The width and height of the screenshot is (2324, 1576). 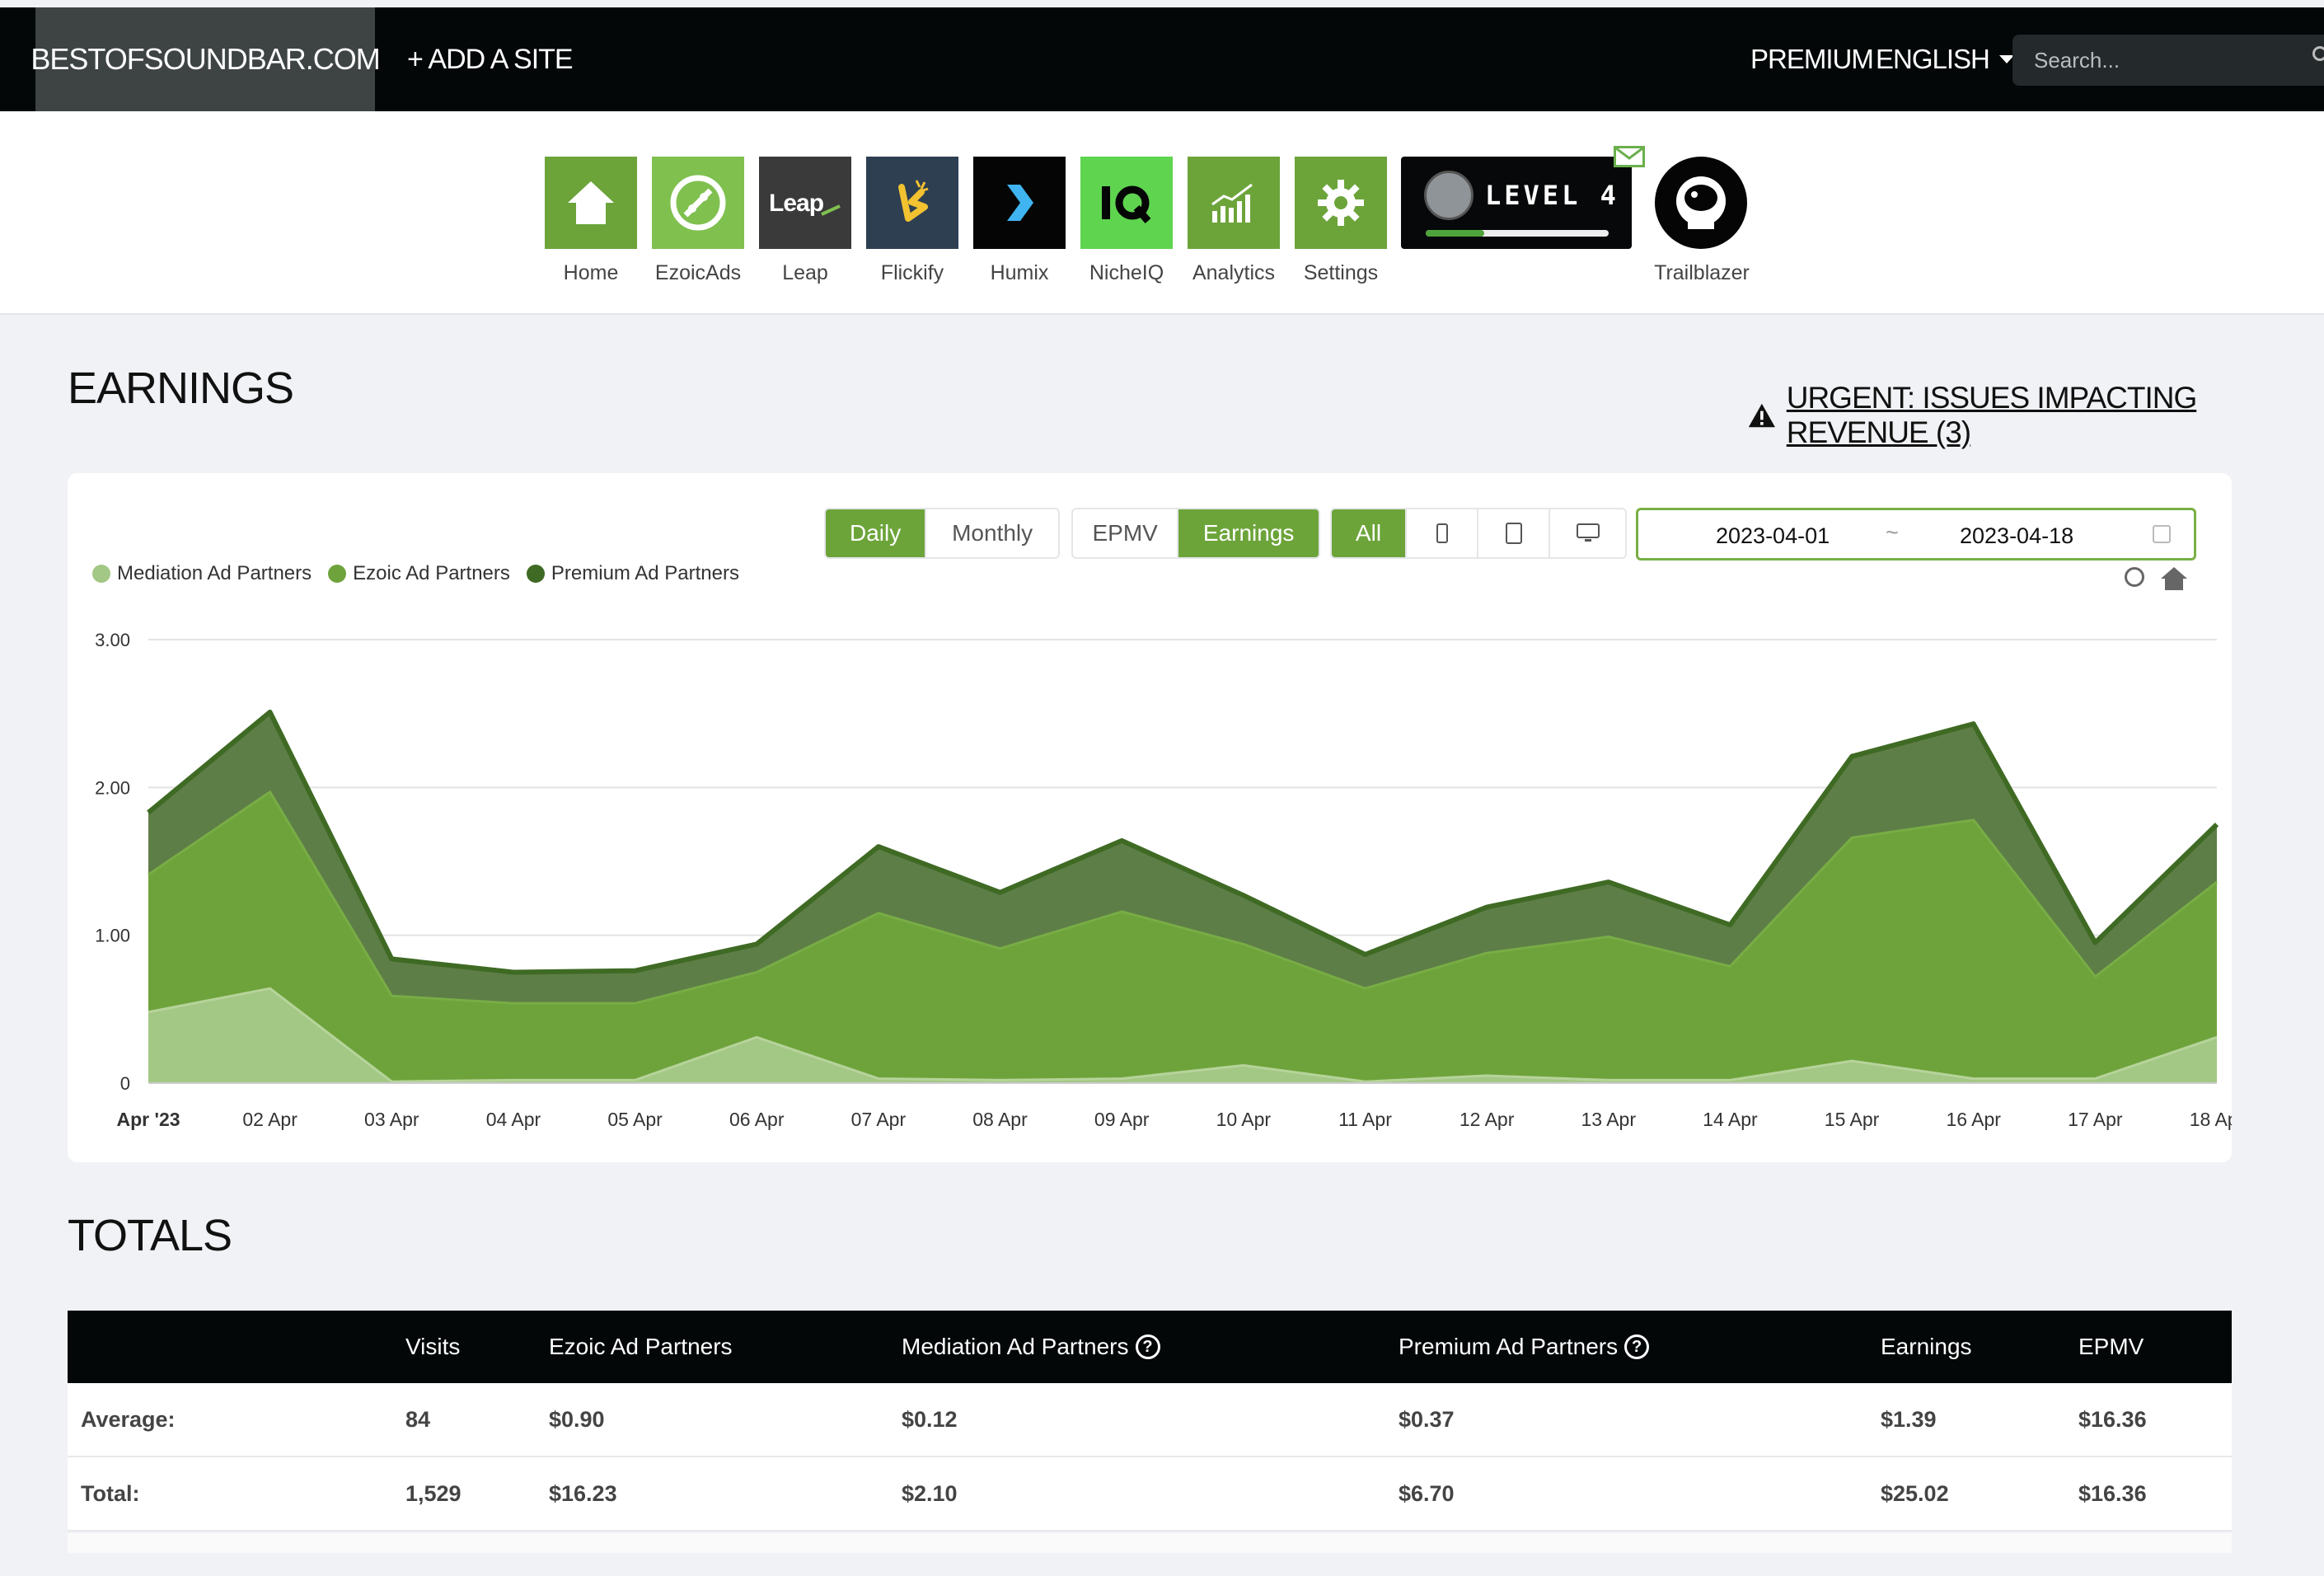 What do you see at coordinates (591, 203) in the screenshot?
I see `home-icon` at bounding box center [591, 203].